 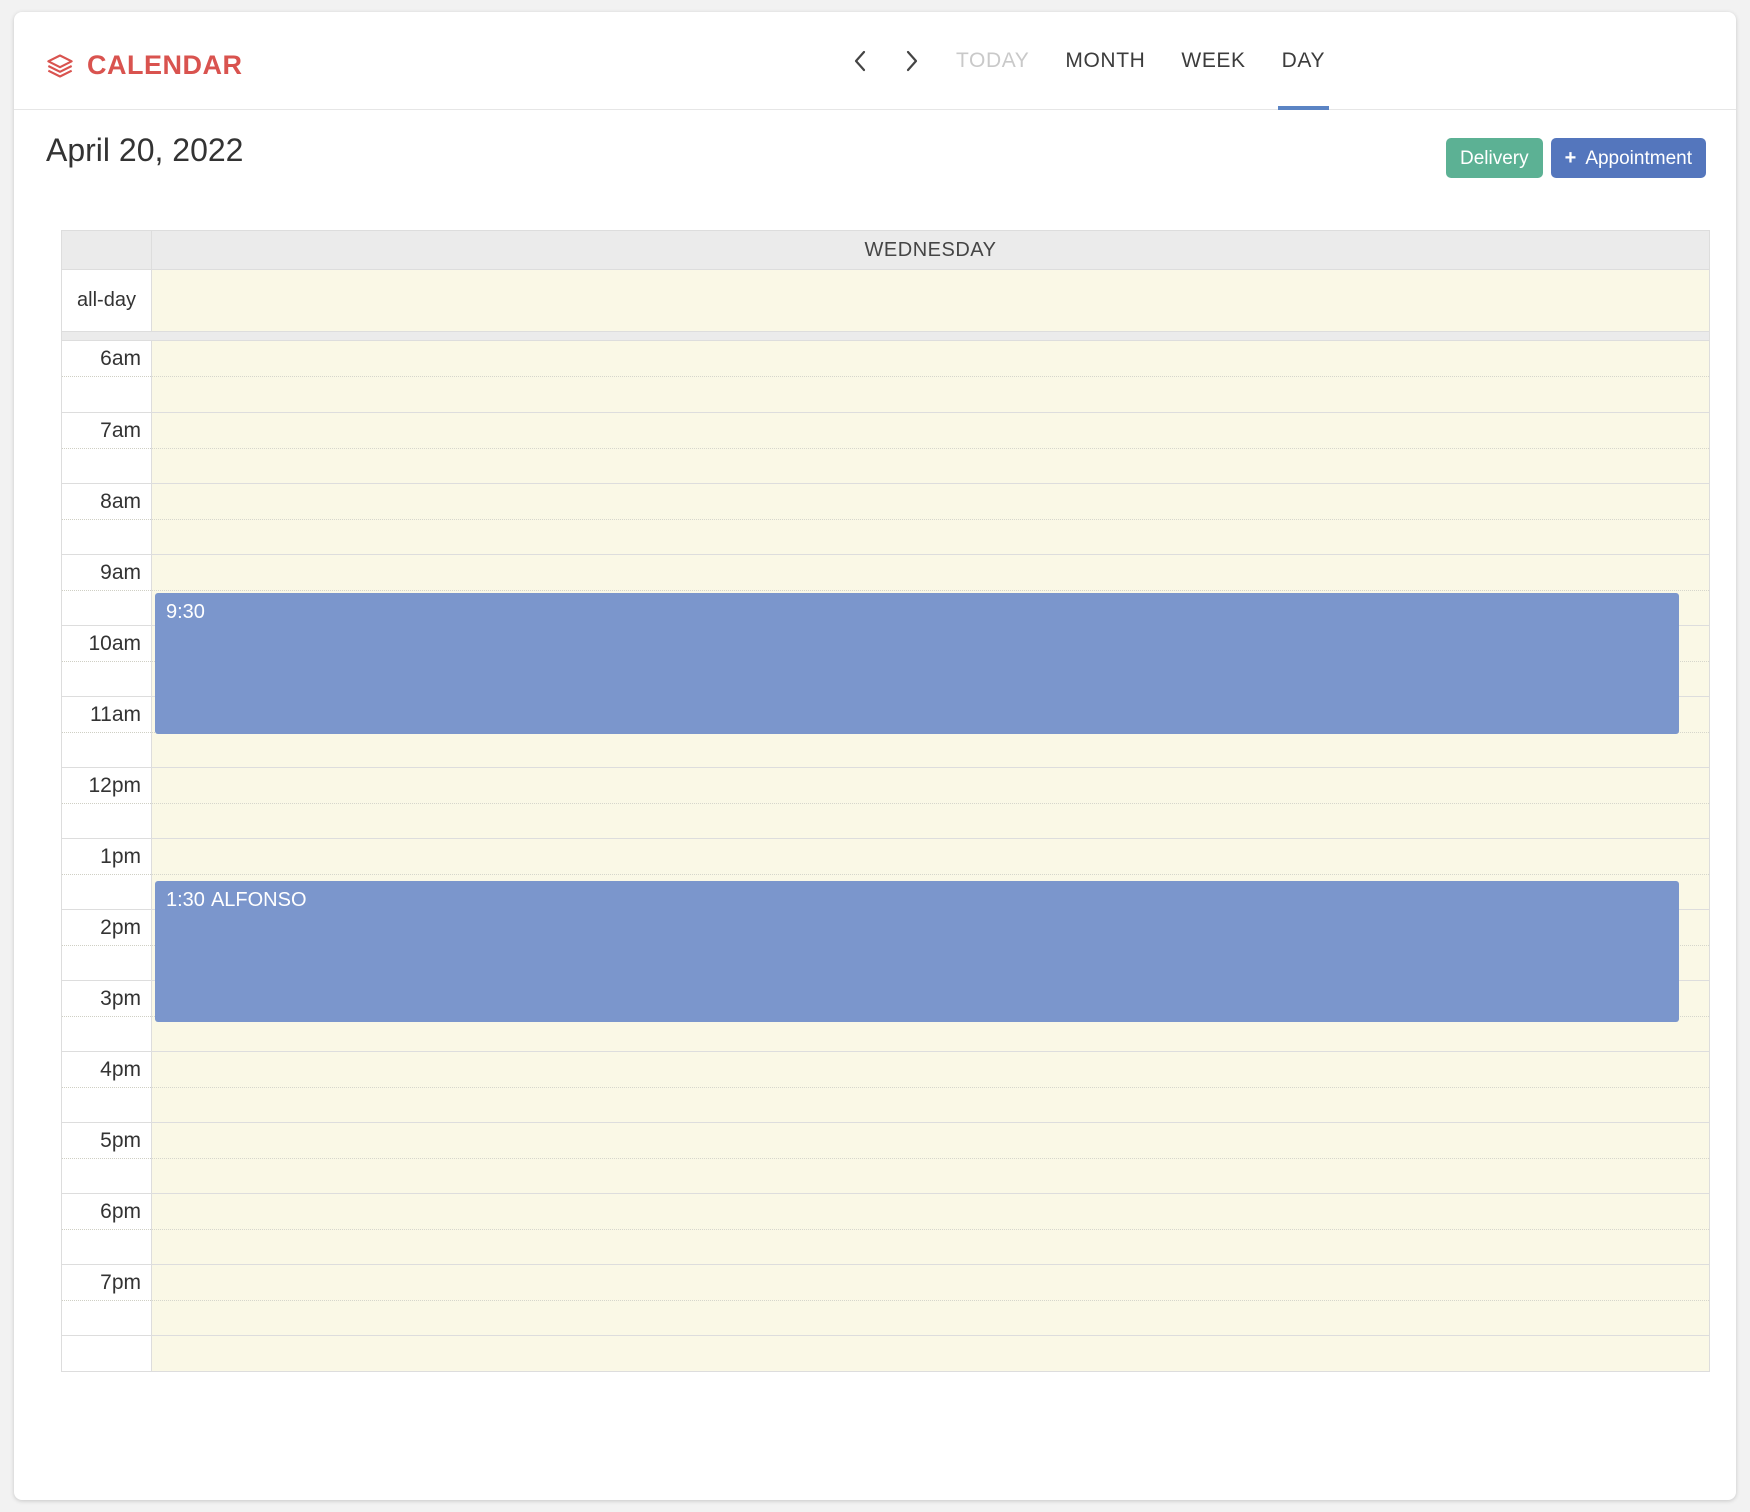 What do you see at coordinates (107, 300) in the screenshot?
I see `all-day-label: all-day` at bounding box center [107, 300].